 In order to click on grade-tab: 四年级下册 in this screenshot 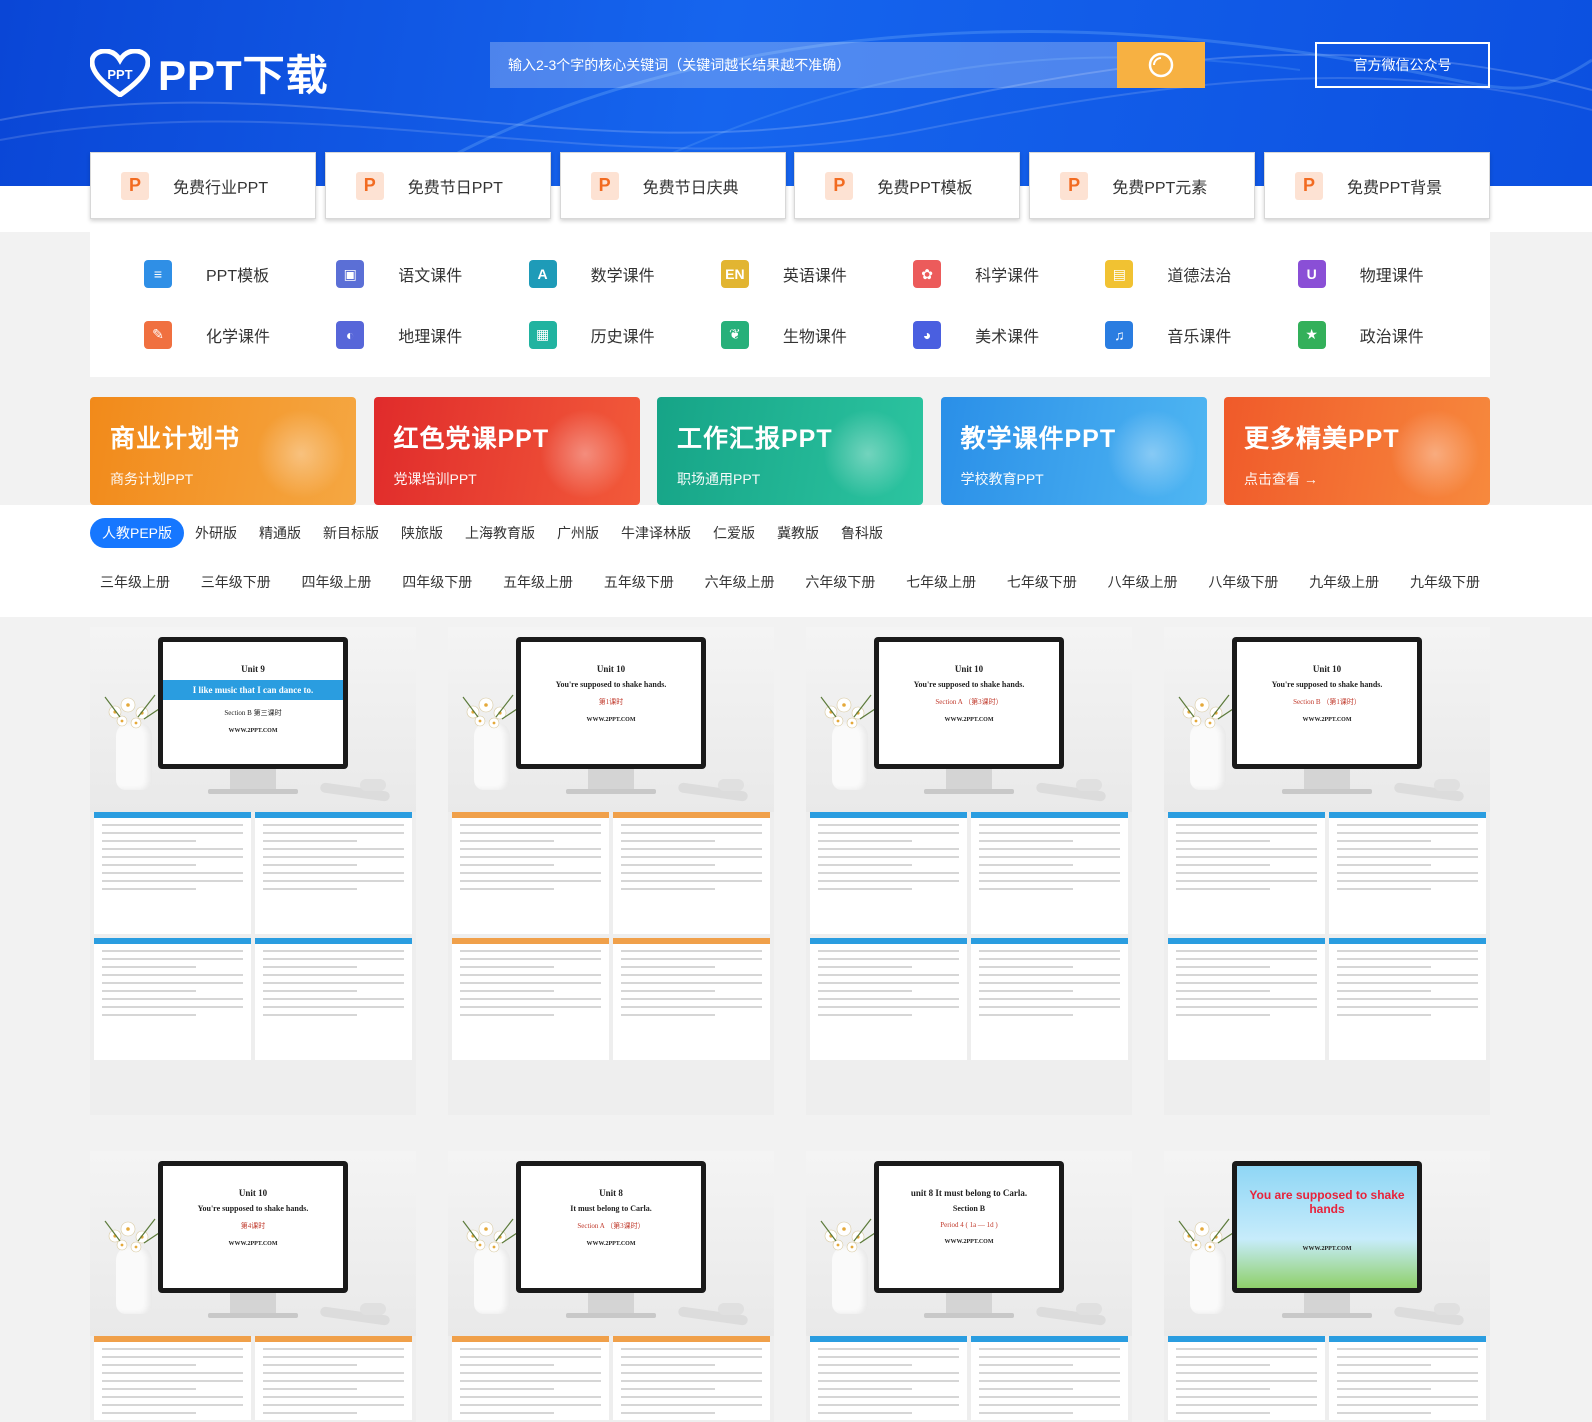, I will do `click(437, 582)`.